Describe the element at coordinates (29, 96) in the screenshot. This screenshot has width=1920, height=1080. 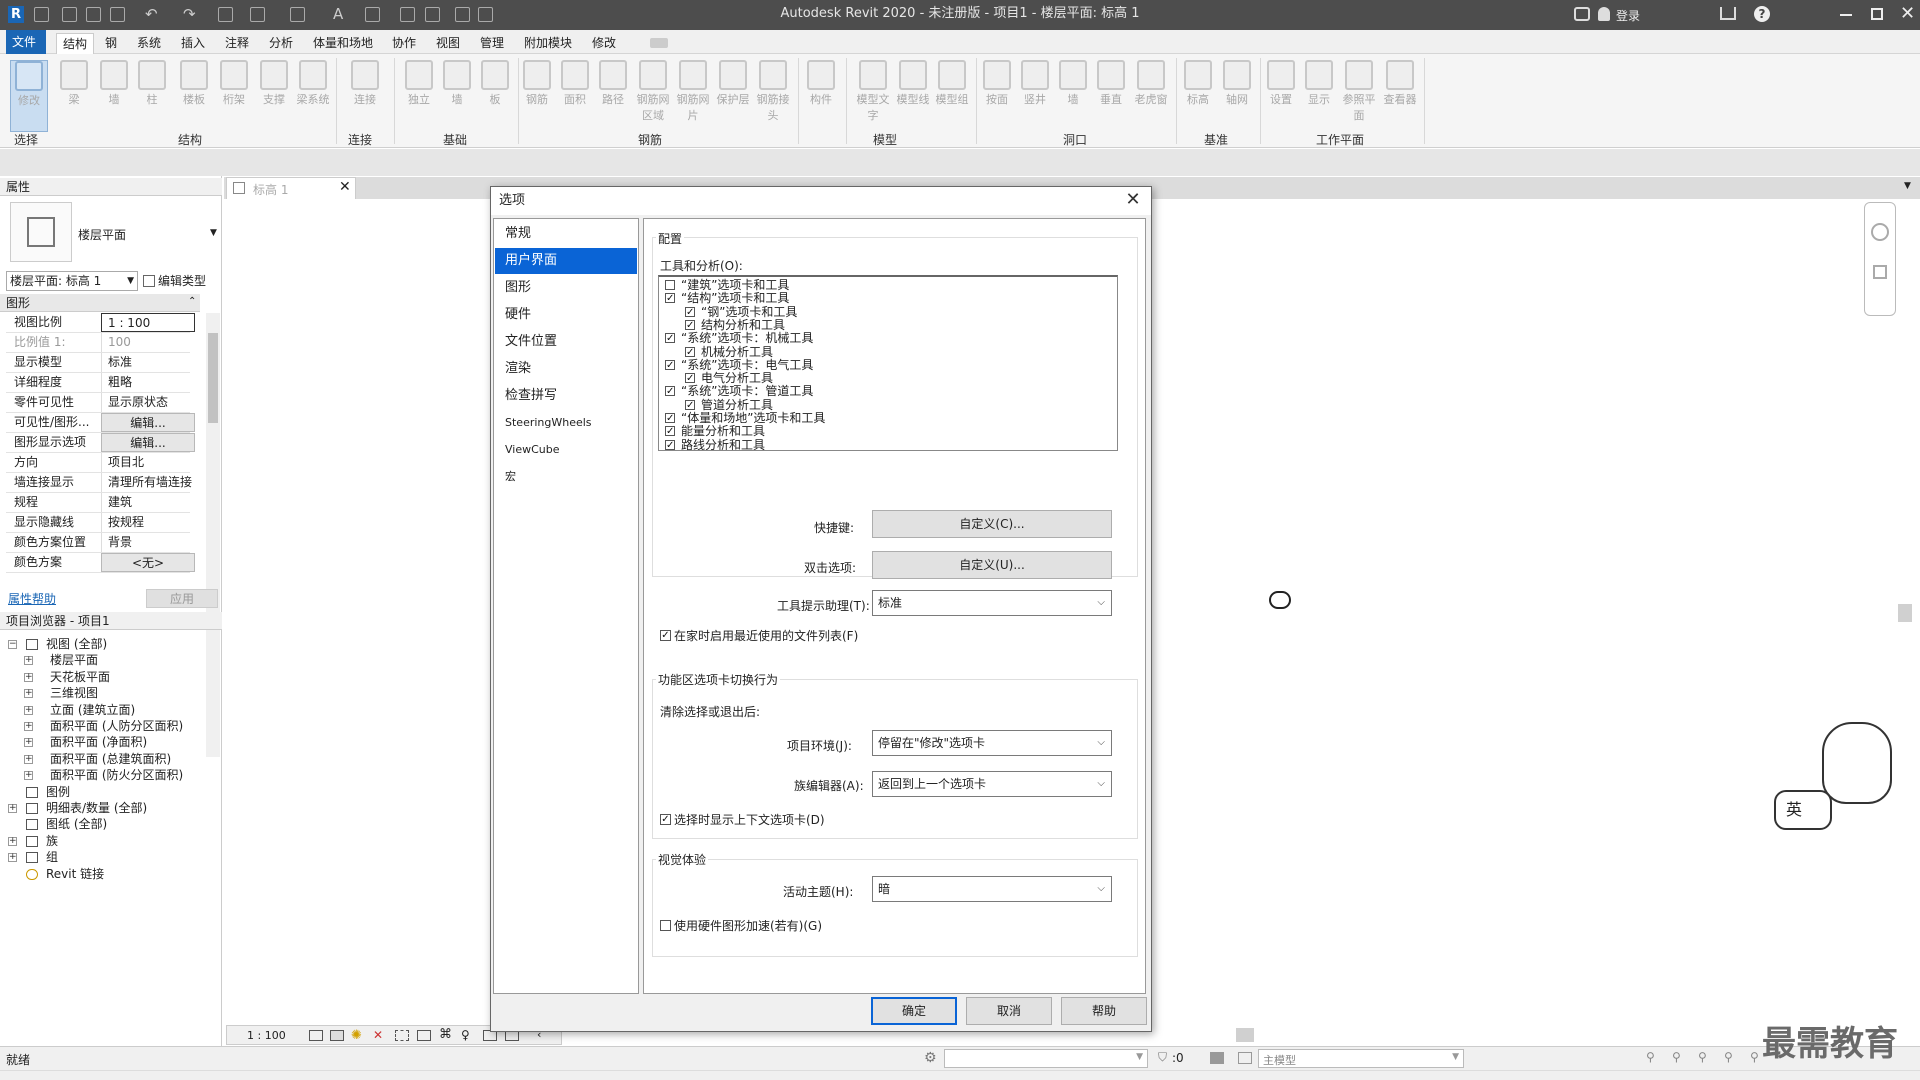
I see `modify-button: 修改` at that location.